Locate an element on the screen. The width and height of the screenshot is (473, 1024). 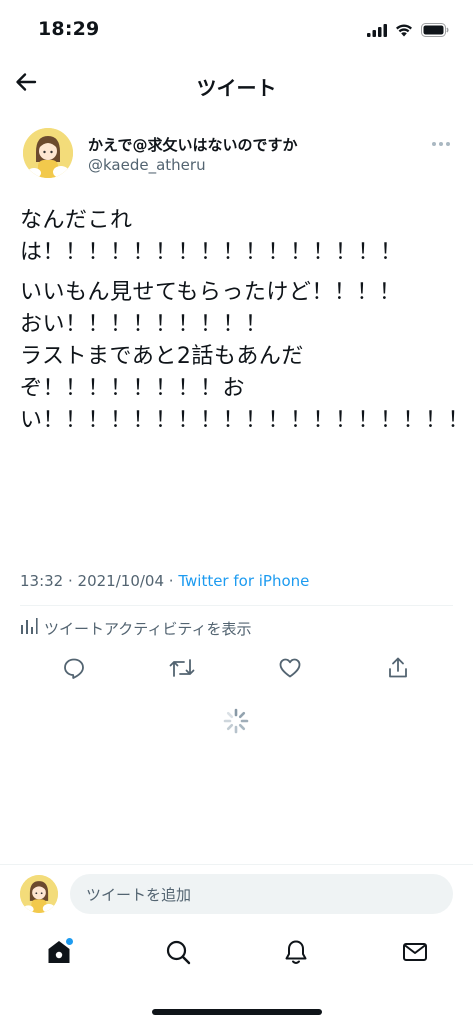
author-avatar is located at coordinates (48, 153).